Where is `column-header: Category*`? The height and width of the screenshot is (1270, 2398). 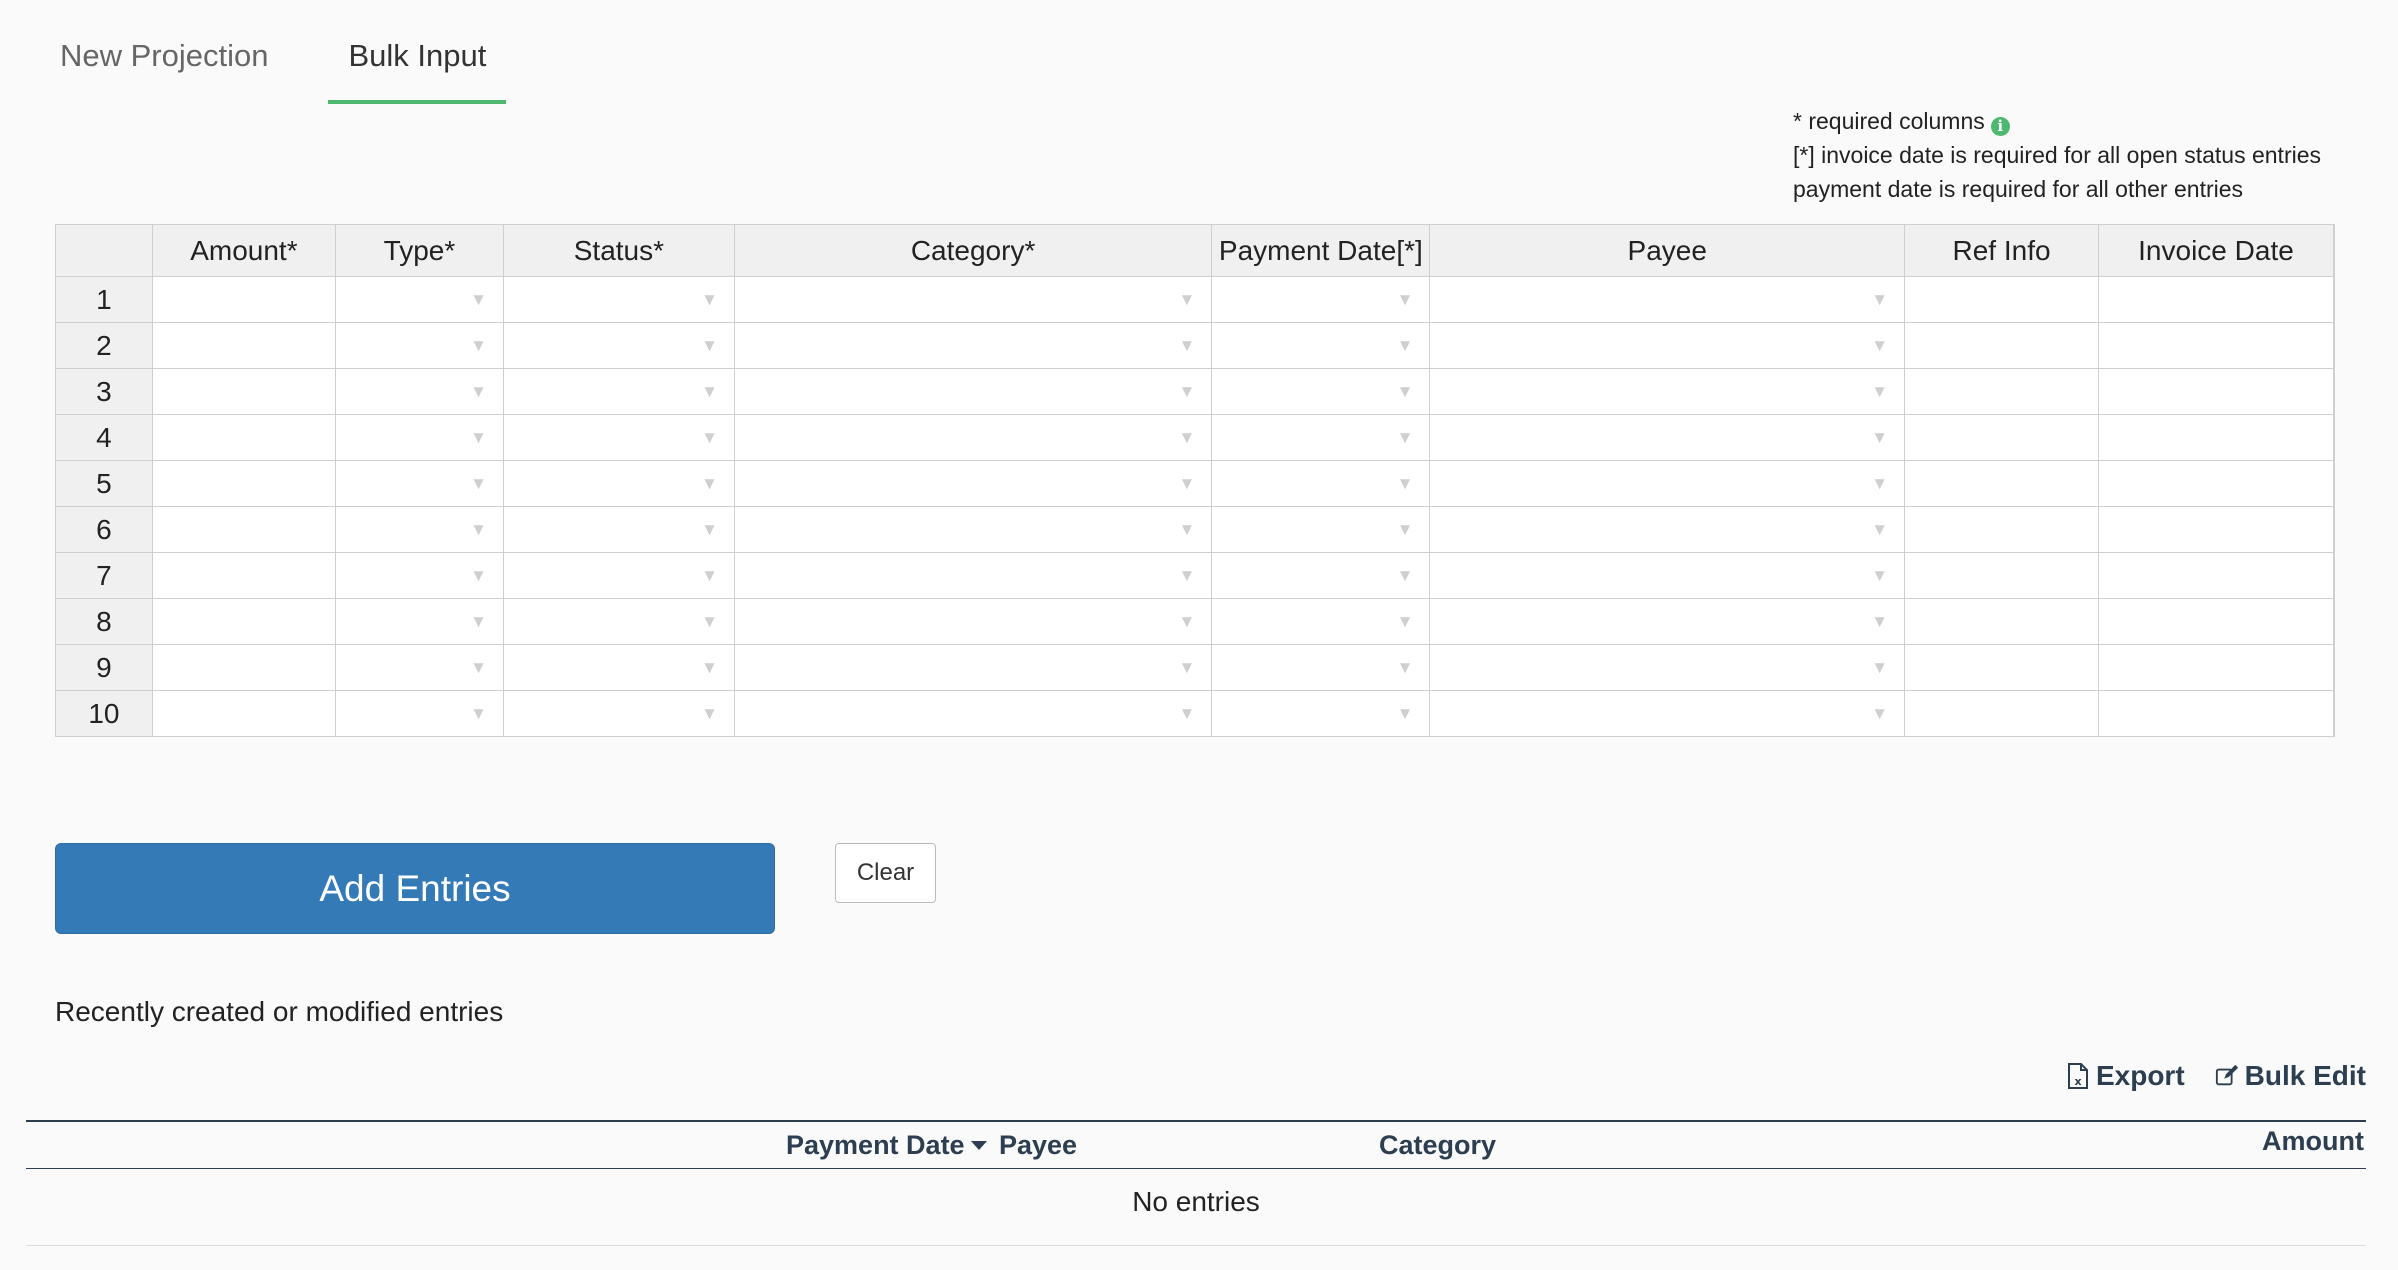 column-header: Category* is located at coordinates (973, 250).